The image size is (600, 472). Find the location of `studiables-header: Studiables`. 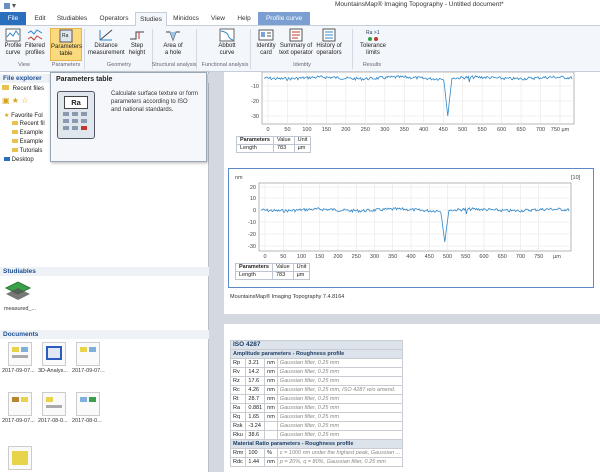

studiables-header: Studiables is located at coordinates (105, 271).